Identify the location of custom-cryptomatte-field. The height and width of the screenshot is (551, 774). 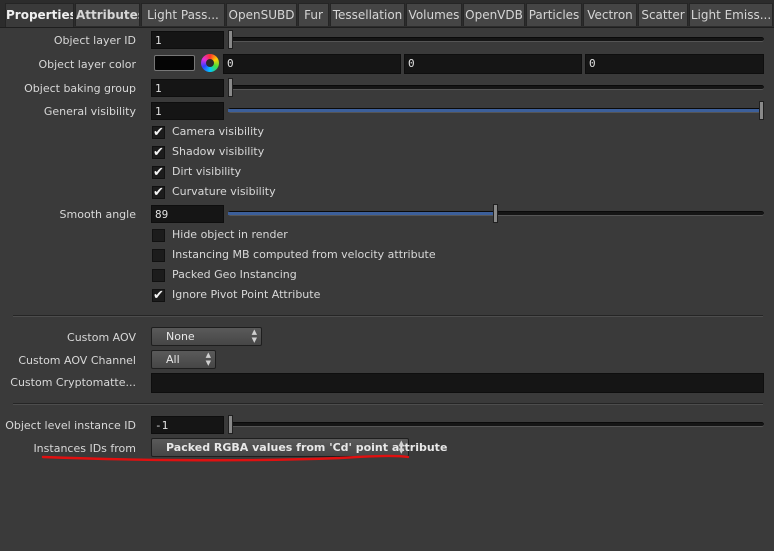
(457, 383).